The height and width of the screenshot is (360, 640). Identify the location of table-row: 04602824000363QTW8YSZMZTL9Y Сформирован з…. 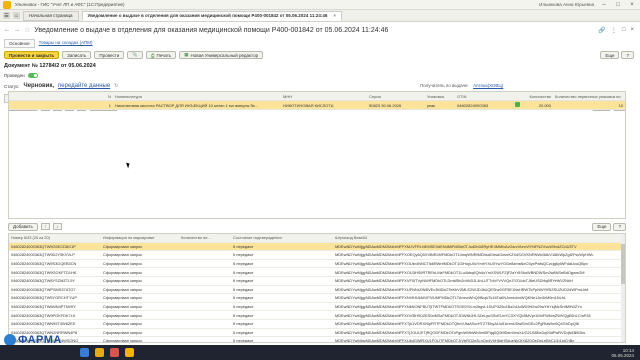
(317, 281).